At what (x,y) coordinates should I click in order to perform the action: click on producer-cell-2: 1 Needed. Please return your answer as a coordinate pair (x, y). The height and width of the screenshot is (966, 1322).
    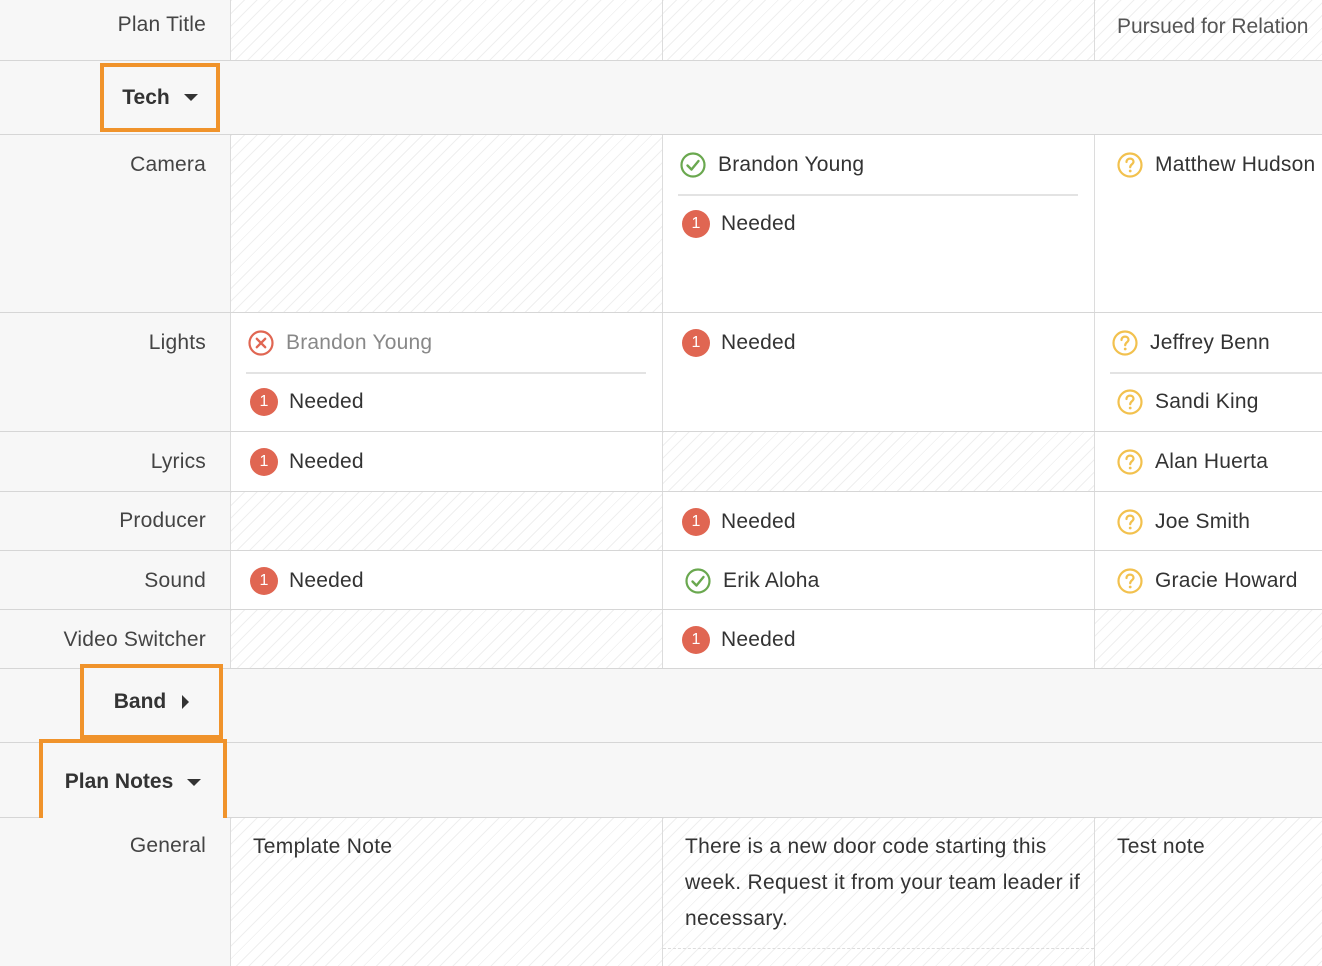
    Looking at the image, I should click on (879, 521).